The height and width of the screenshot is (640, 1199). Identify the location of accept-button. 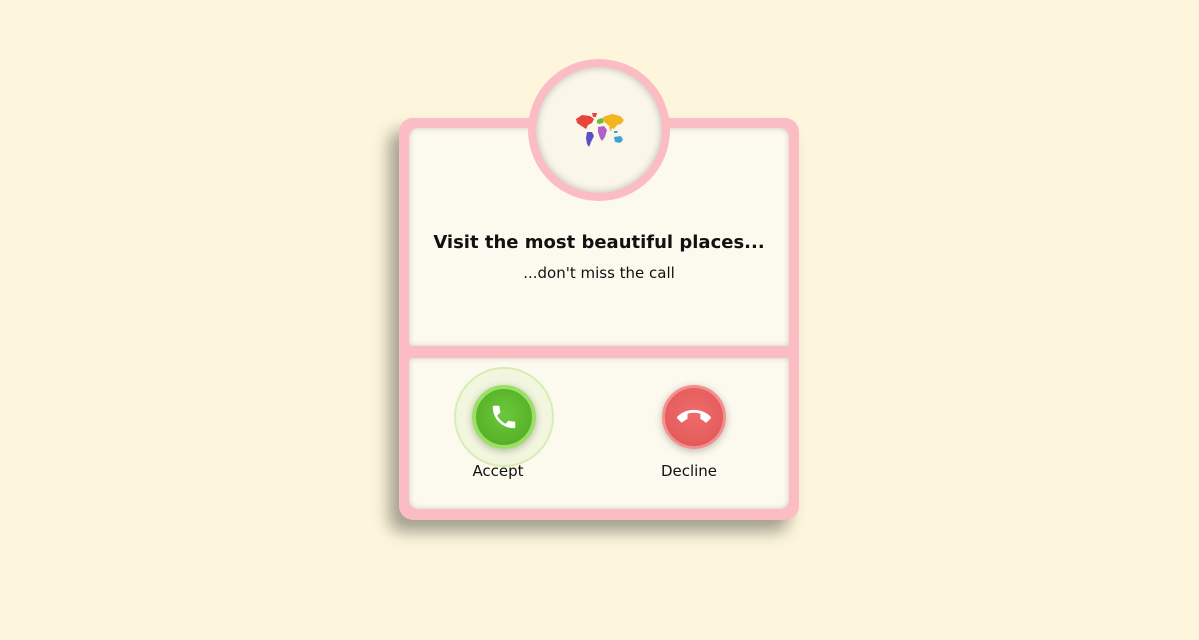
(504, 417).